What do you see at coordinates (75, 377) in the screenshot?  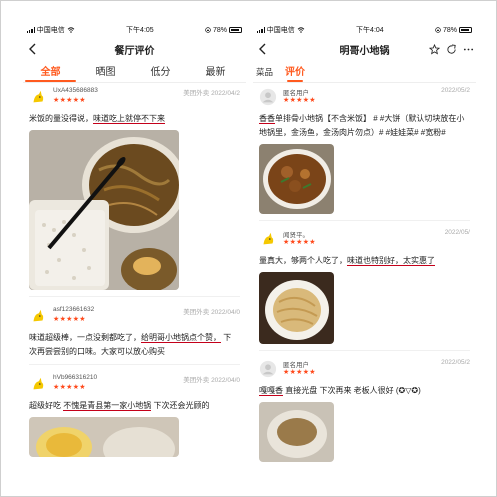 I see `review-username: hVb966316210` at bounding box center [75, 377].